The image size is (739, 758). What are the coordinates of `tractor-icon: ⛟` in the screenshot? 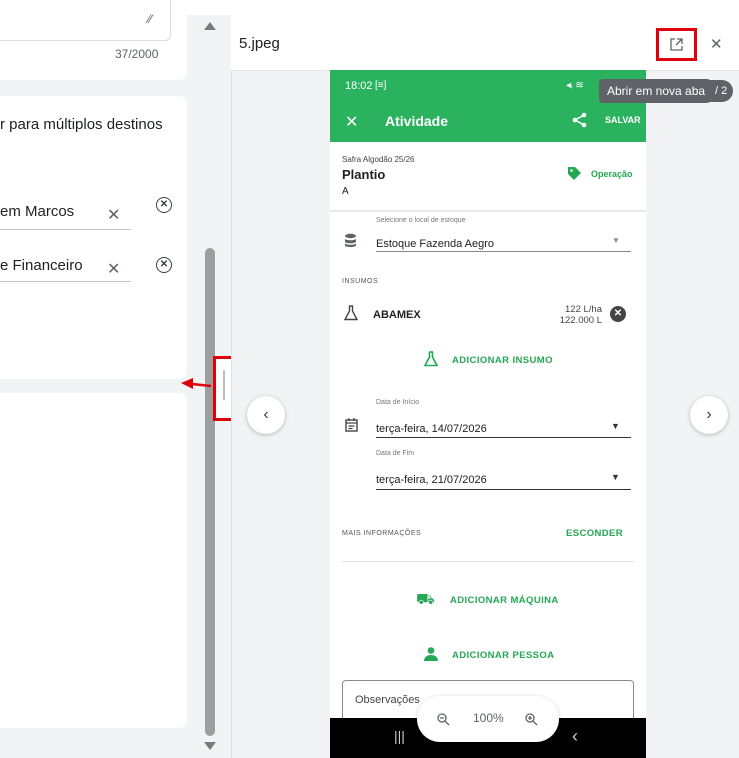 It's located at (425, 599).